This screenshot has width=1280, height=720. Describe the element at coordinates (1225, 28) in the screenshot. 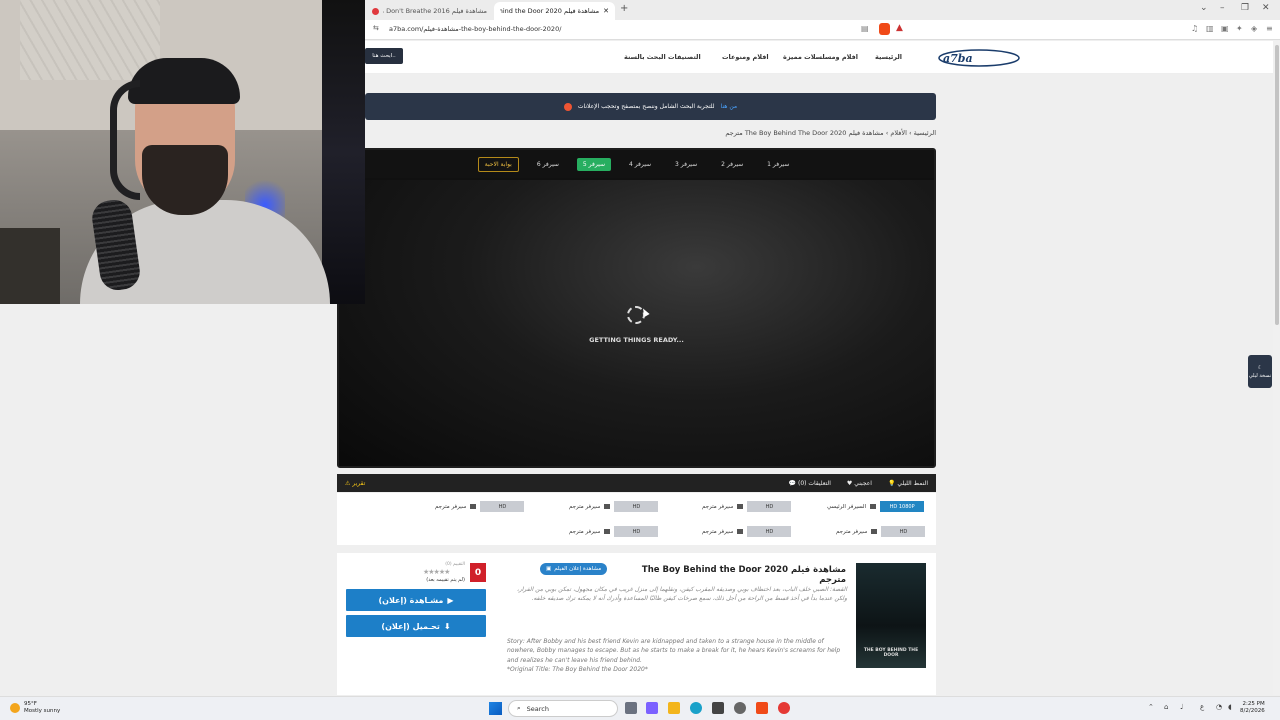

I see `wallet-icon: ▣` at that location.